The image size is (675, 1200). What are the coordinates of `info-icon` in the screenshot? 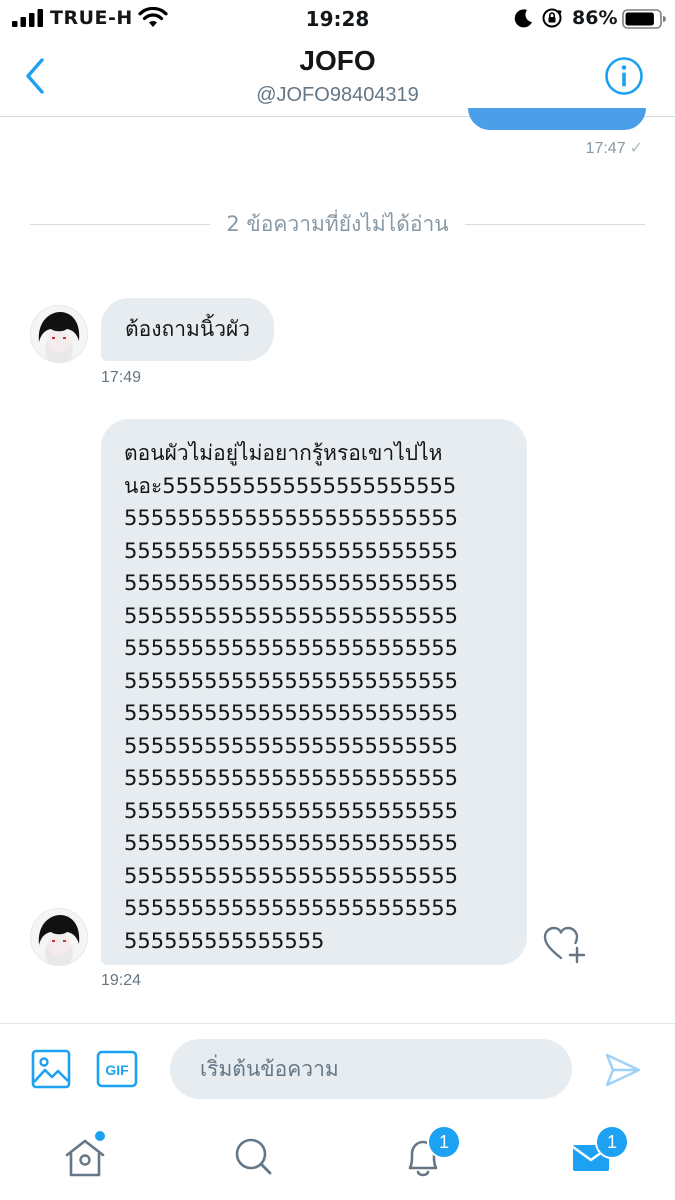 It's located at (624, 76).